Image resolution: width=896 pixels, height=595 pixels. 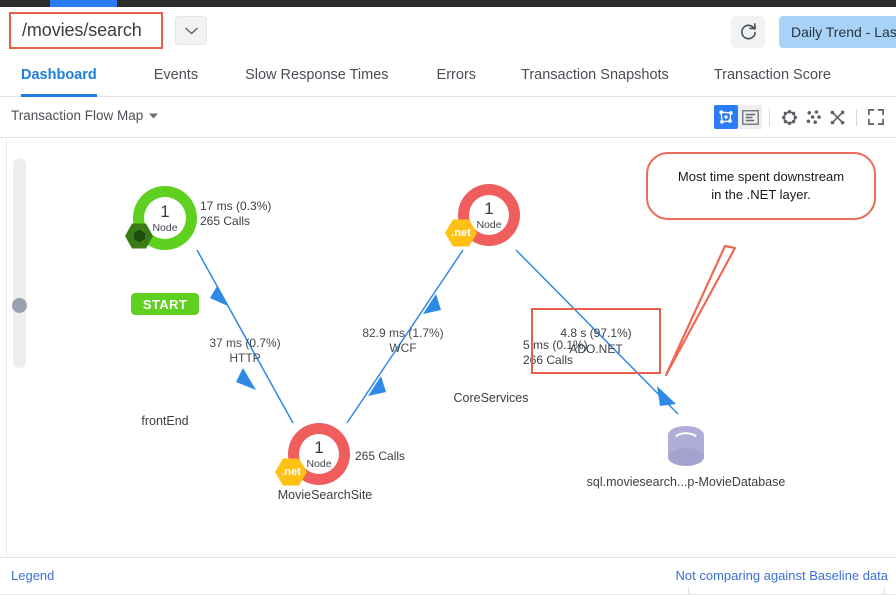 I want to click on page-title: /movies/search, so click(x=82, y=30).